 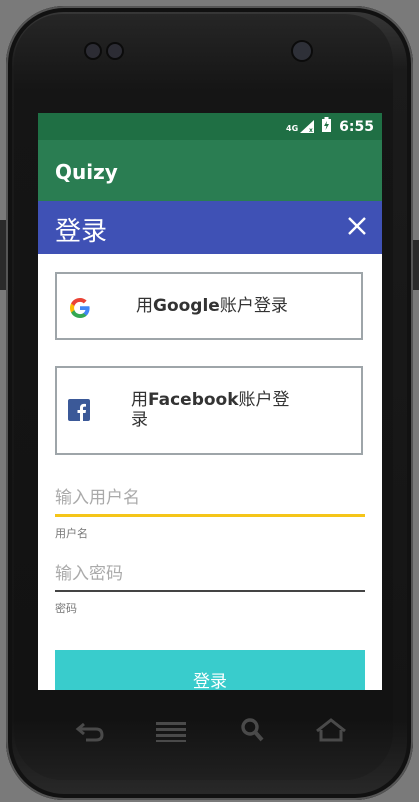 I want to click on username-input, so click(x=210, y=501).